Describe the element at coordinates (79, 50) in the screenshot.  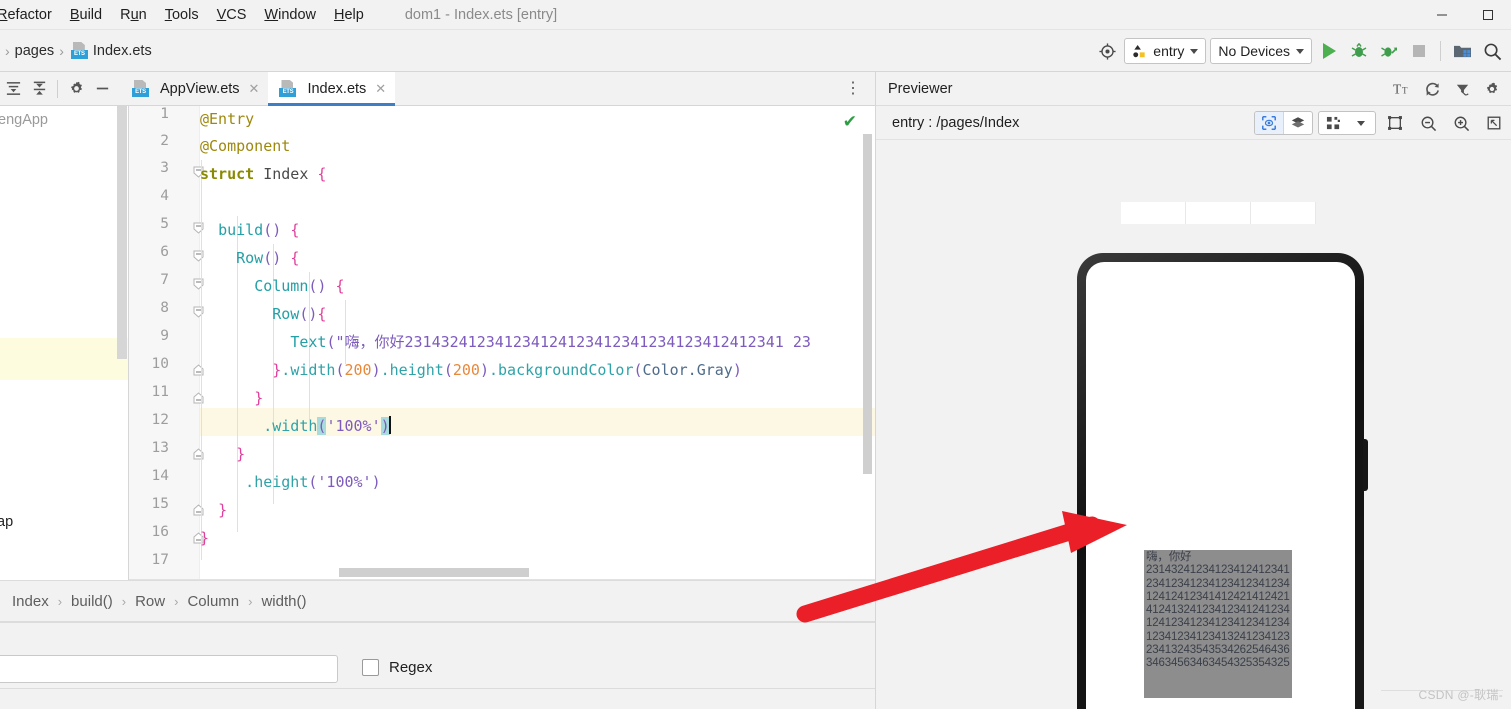
I see `ets-file-icon: ETS` at that location.